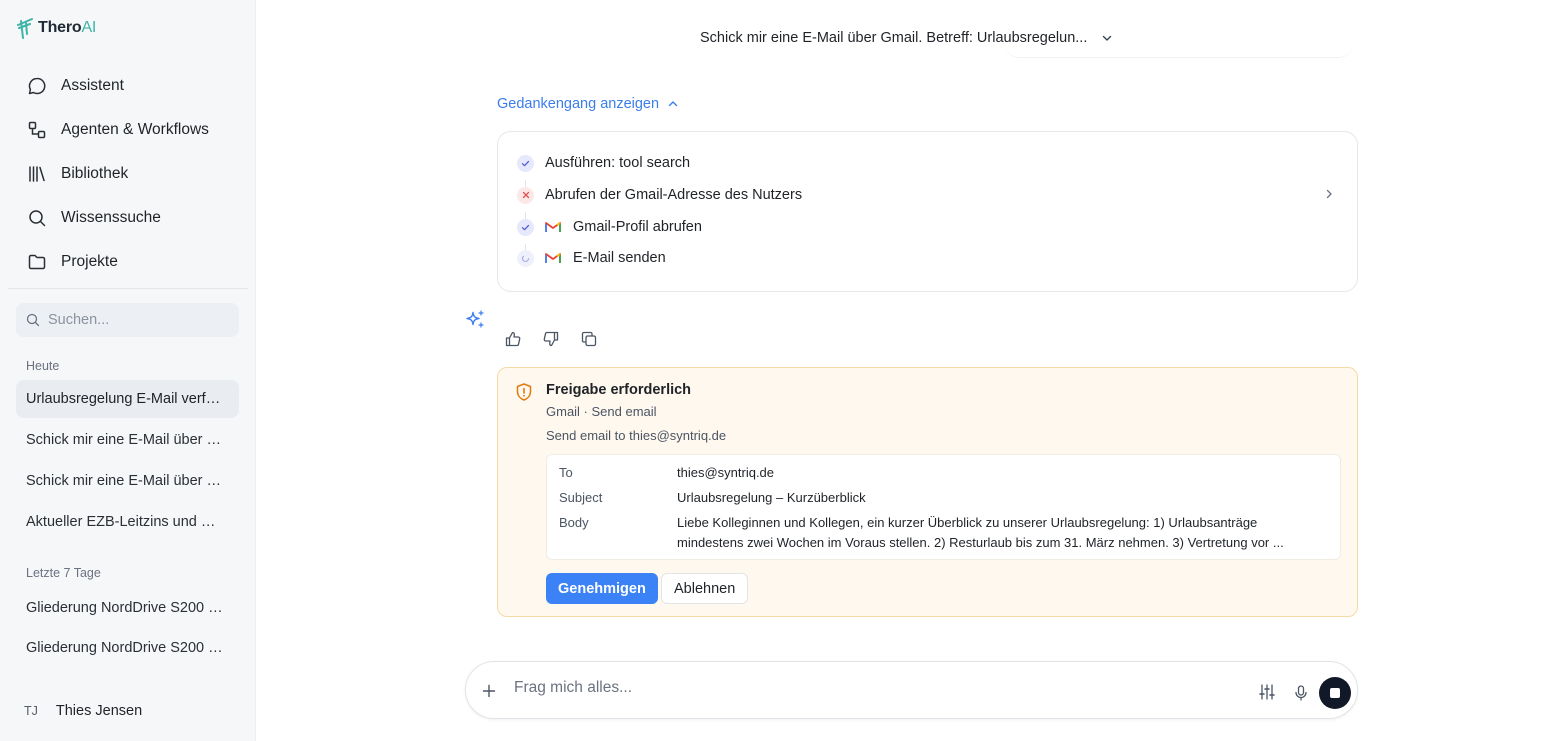  I want to click on section-label-today: Heute, so click(43, 366).